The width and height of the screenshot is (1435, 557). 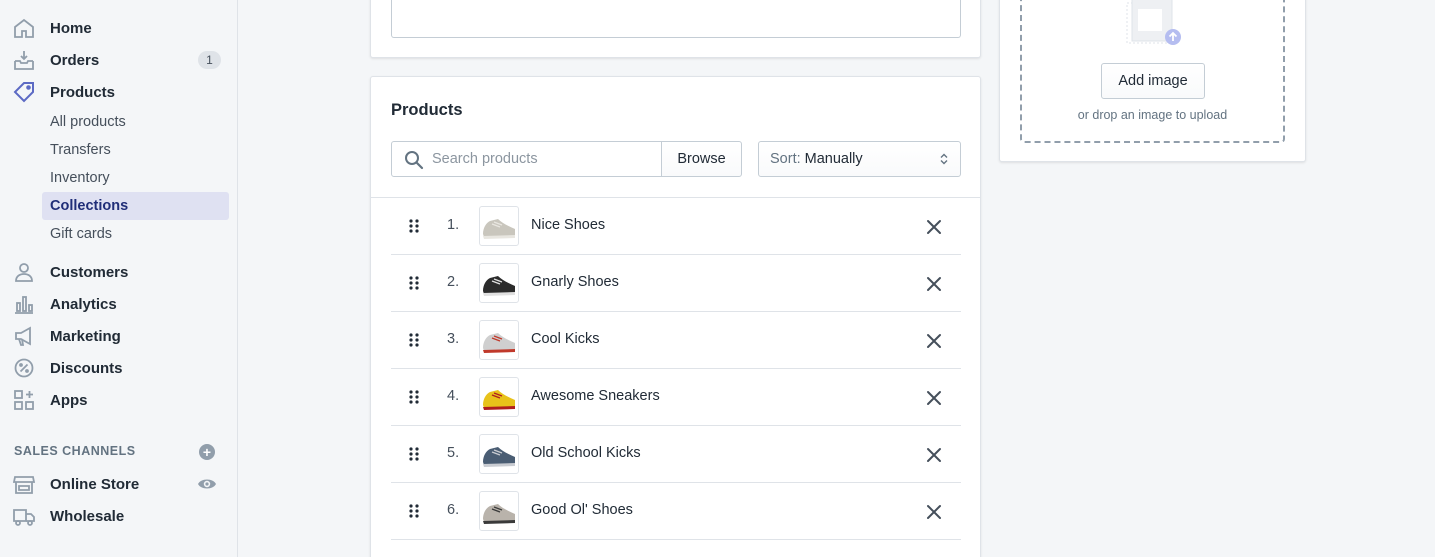 I want to click on product-name: Awesome Sneakers, so click(x=595, y=396).